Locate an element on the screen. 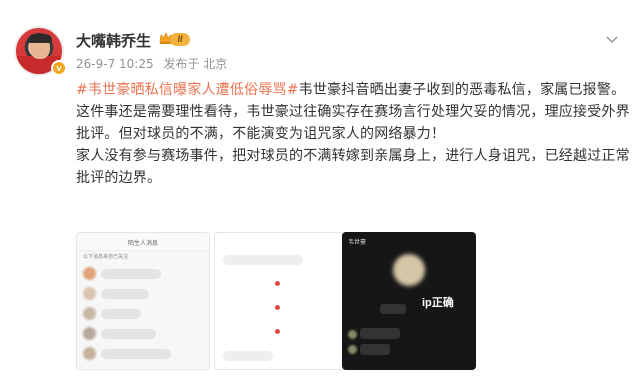  paragraph-1-text: 韦世豪抖音晒出妻子收到的恶毒私信，家属已报警。 is located at coordinates (462, 90).